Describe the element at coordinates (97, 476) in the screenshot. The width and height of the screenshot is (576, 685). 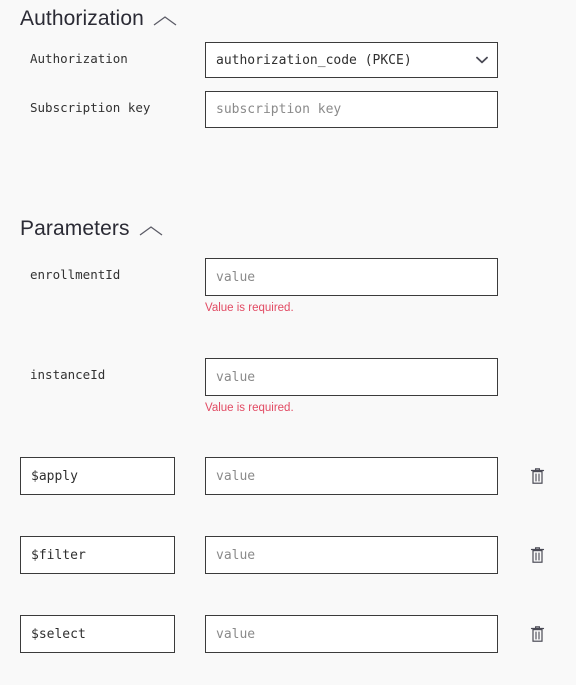
I see `custom-param-name-input: $apply` at that location.